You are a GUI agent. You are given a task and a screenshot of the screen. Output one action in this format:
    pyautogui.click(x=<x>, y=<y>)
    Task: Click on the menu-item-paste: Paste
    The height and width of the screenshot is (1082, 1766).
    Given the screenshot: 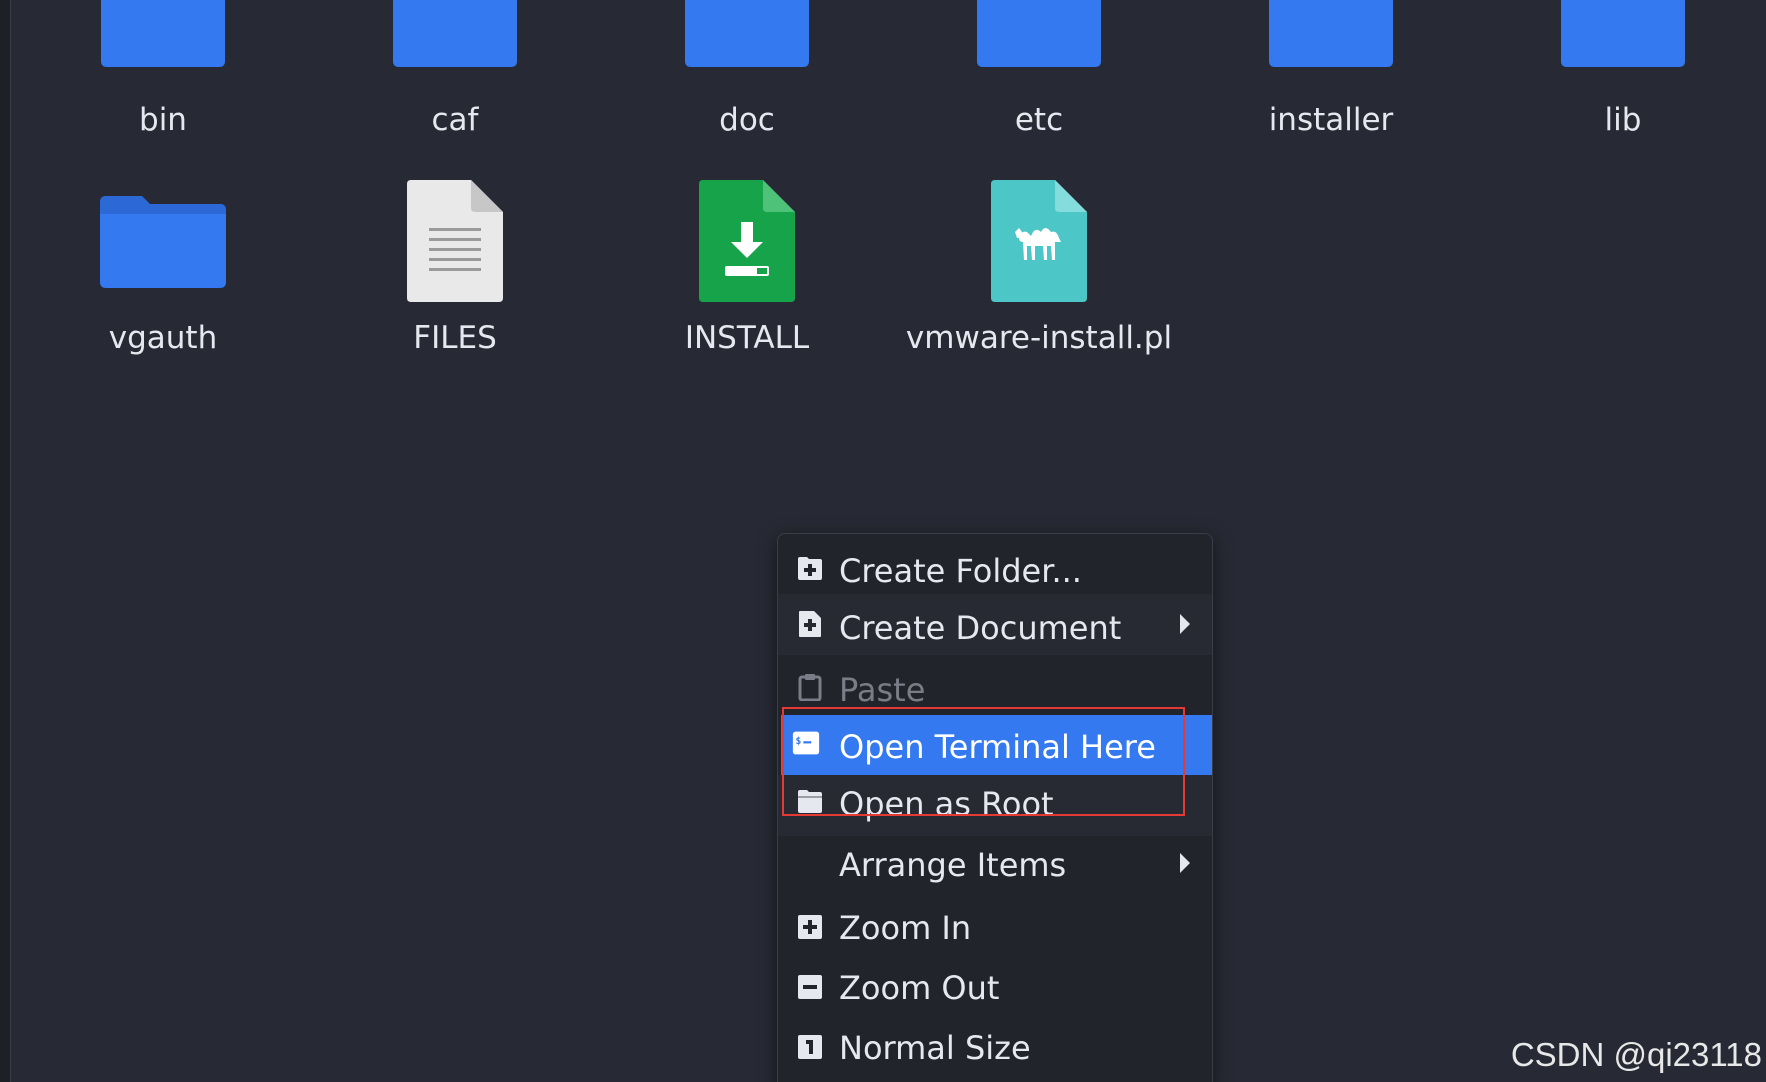 What is the action you would take?
    pyautogui.click(x=995, y=685)
    